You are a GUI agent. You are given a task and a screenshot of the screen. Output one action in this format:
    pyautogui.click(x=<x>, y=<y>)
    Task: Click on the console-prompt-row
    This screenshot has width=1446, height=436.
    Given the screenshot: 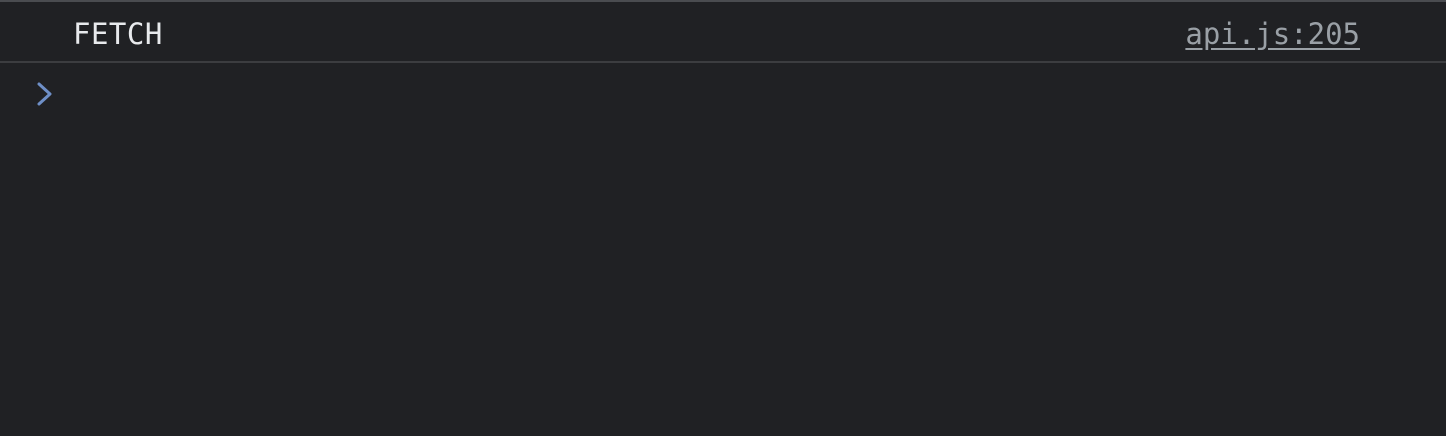 What is the action you would take?
    pyautogui.click(x=723, y=93)
    